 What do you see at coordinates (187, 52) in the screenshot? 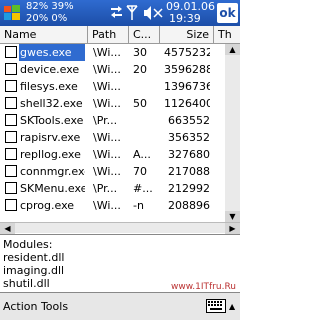
I see `process-size: 4575232` at bounding box center [187, 52].